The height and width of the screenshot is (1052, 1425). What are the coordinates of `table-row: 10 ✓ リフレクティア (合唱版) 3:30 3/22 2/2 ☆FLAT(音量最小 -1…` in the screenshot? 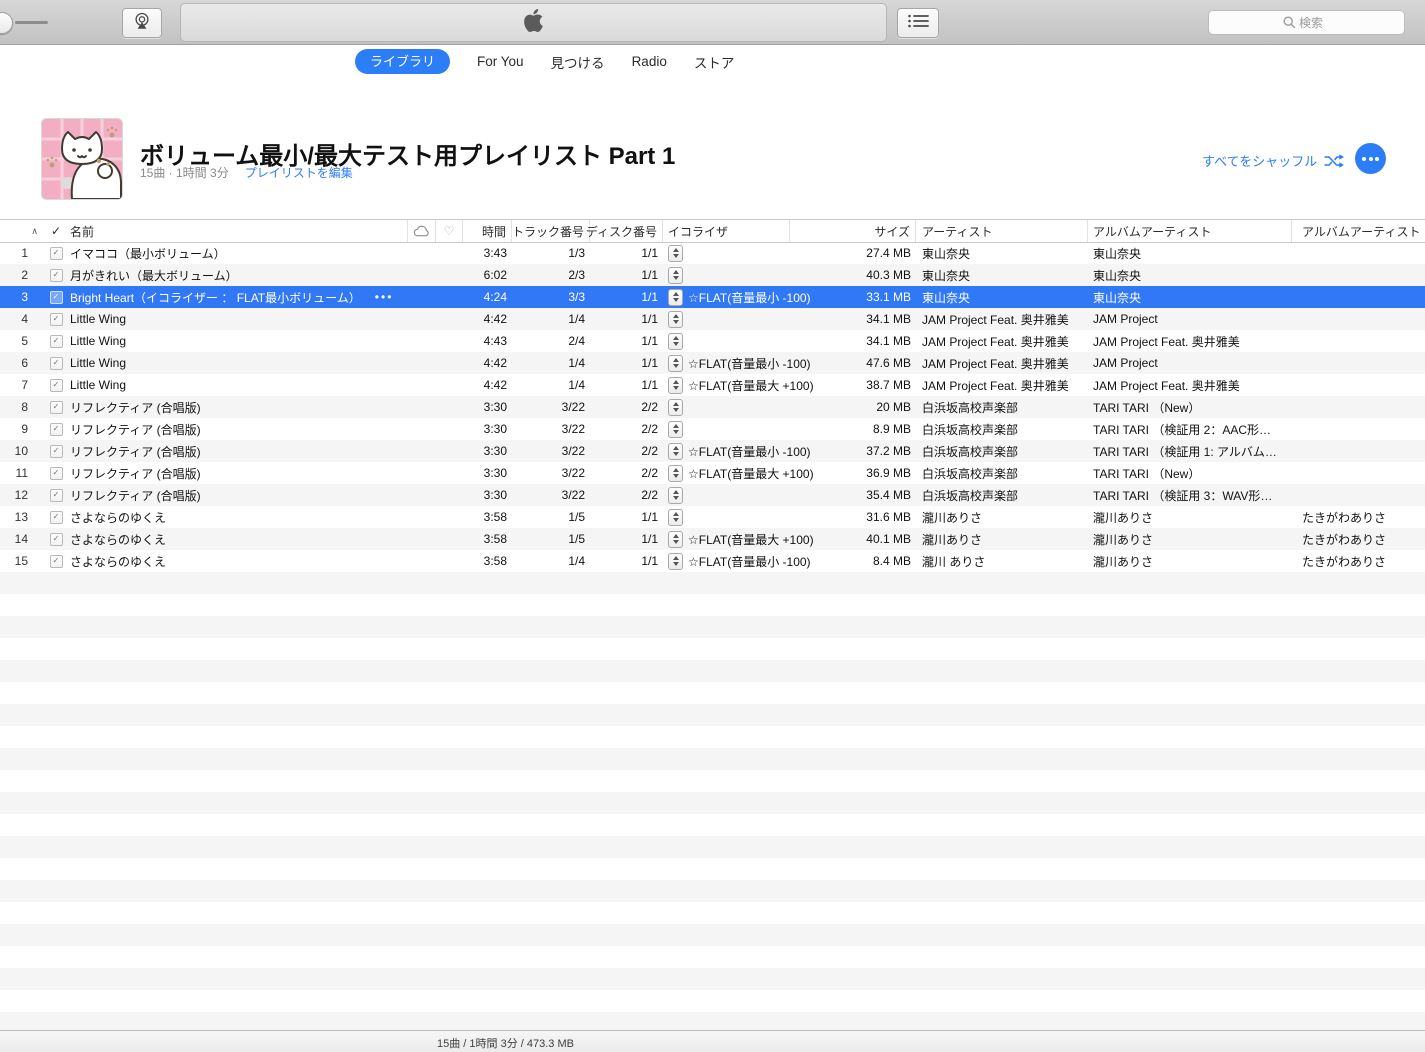 It's located at (712, 451).